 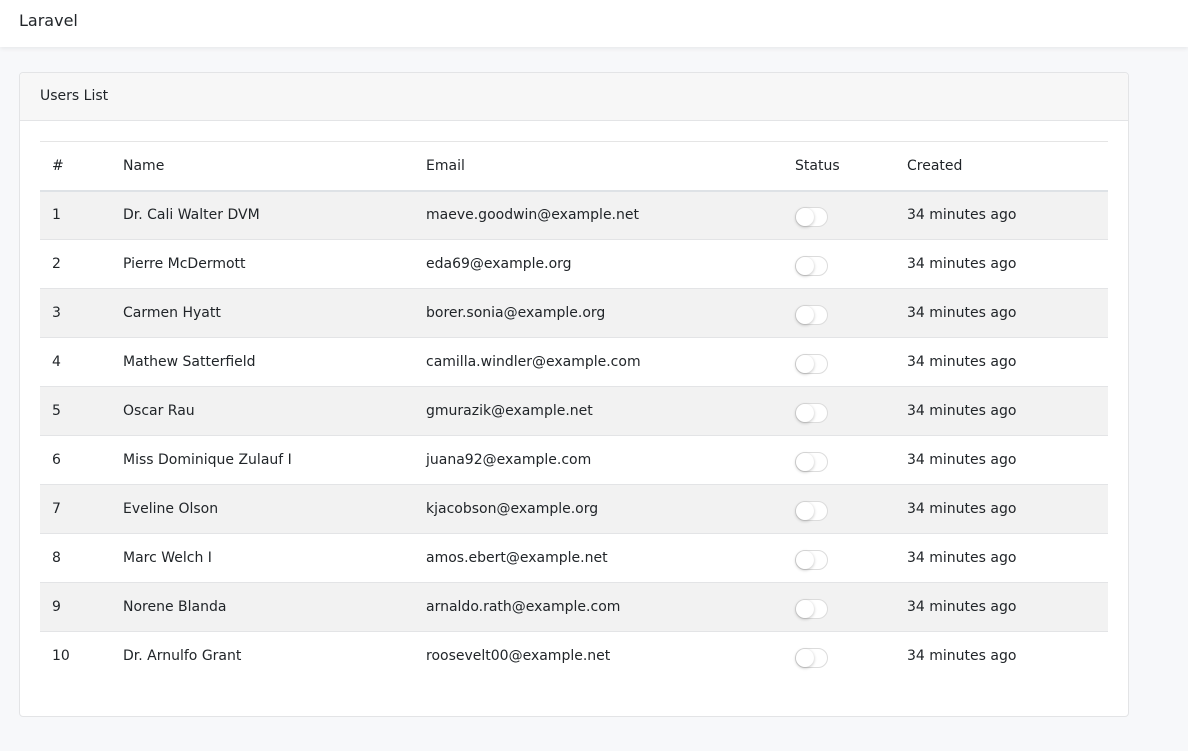 What do you see at coordinates (56, 607) in the screenshot?
I see `cell-number: 9` at bounding box center [56, 607].